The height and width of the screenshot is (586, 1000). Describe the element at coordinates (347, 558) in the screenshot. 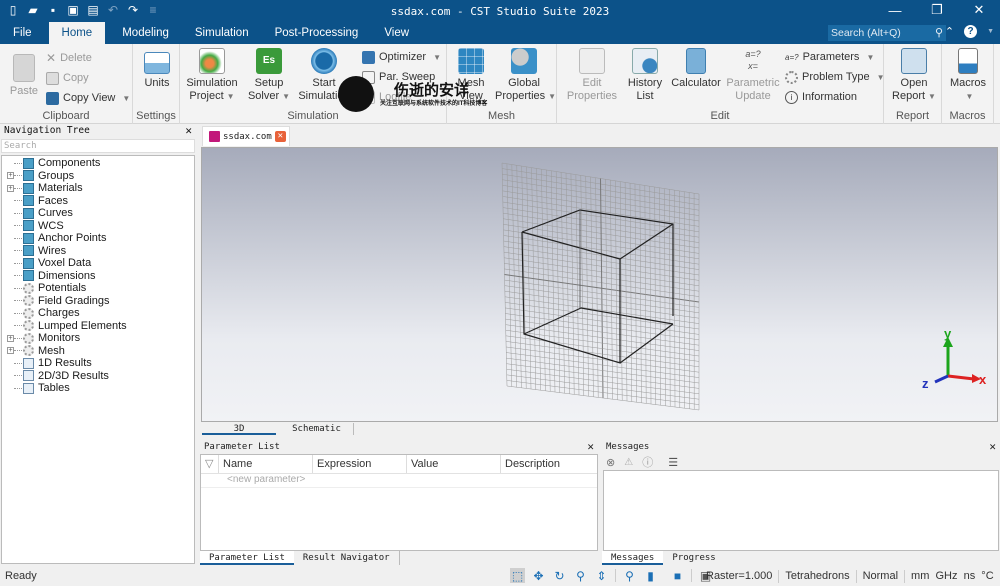

I see `tab-result-navigator: Result Navigator` at that location.